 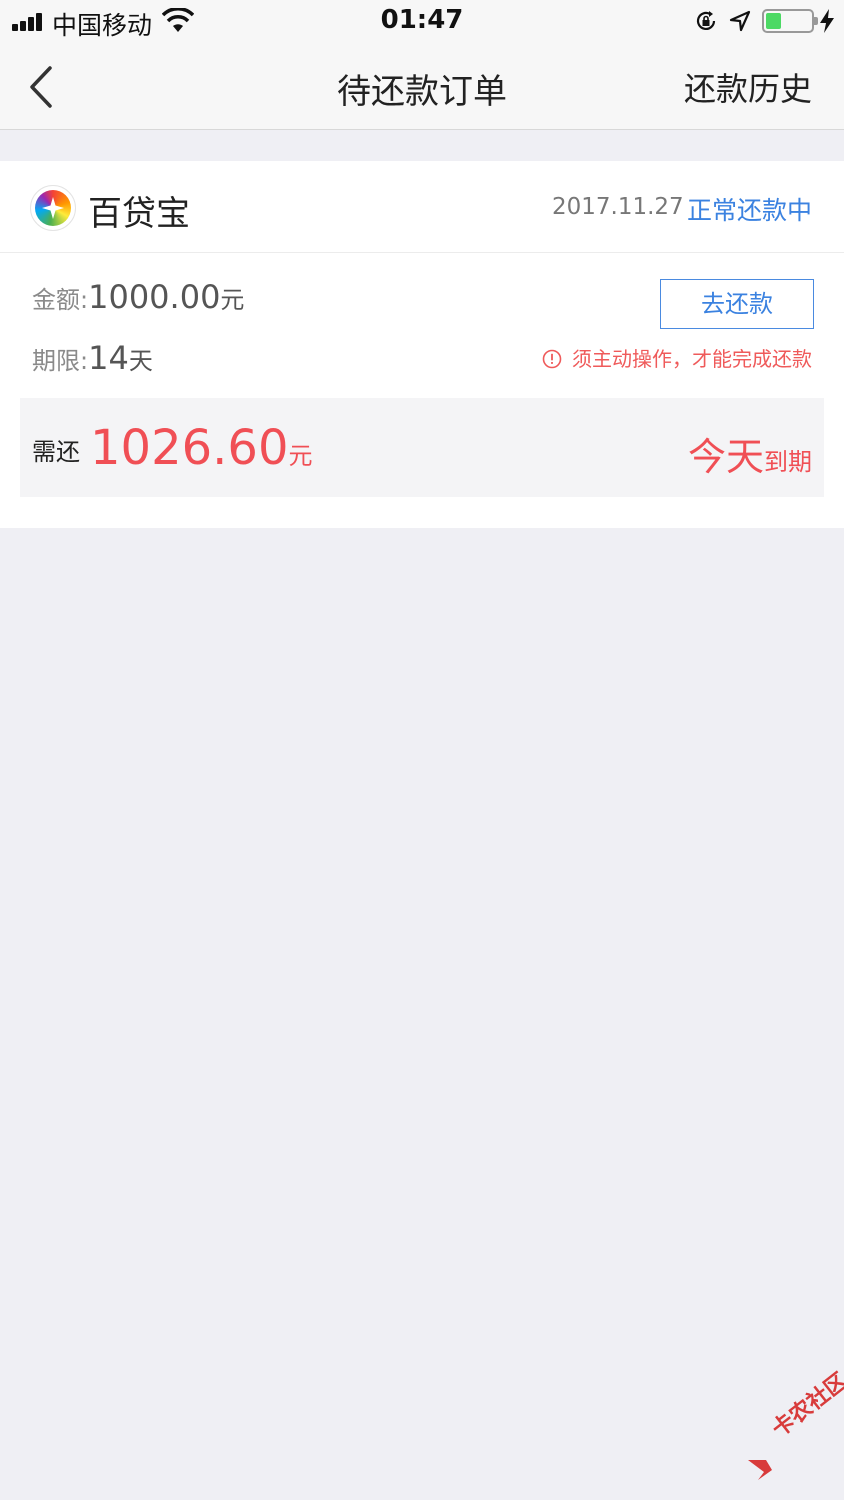 I want to click on due-amount: 1026.60元, so click(x=201, y=448).